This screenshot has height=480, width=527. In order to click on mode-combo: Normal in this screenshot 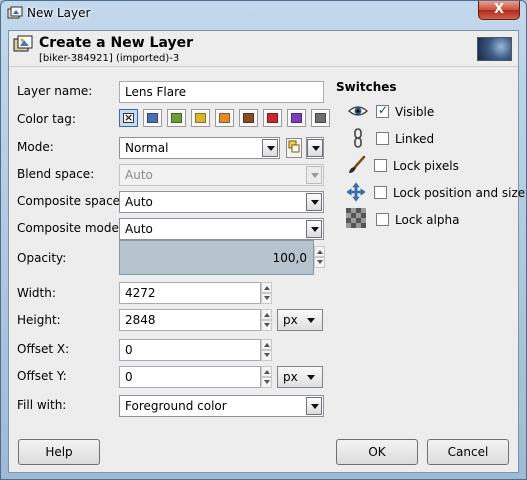, I will do `click(199, 148)`.